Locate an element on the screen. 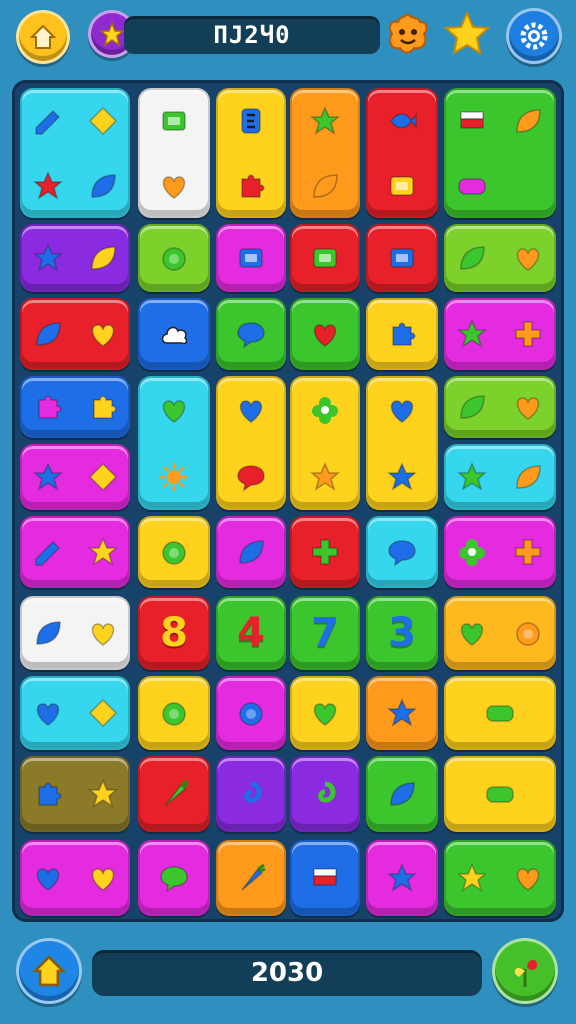 Image resolution: width=576 pixels, height=1024 pixels. bonus-button is located at coordinates (525, 971).